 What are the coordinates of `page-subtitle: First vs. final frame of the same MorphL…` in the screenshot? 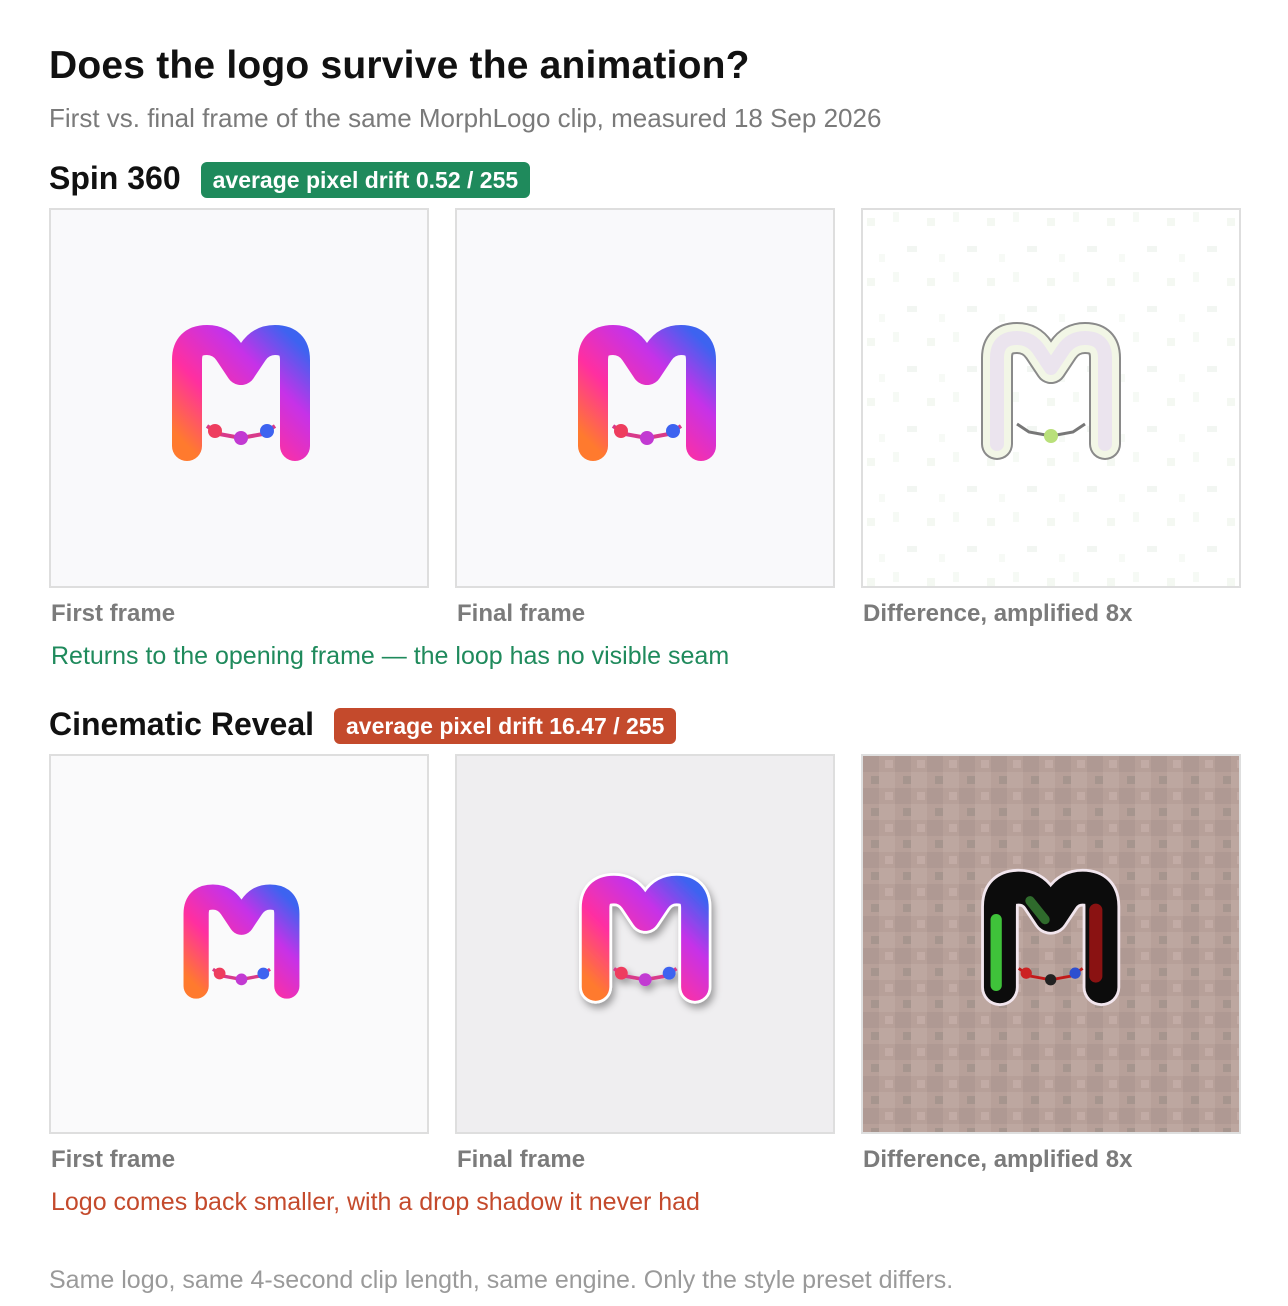 It's located at (465, 118).